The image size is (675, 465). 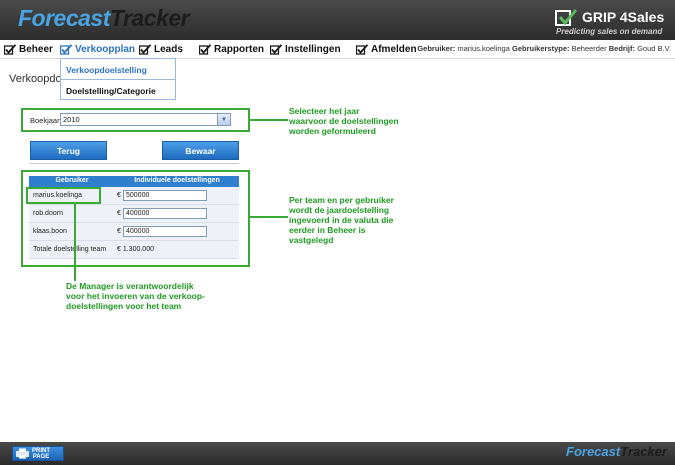 I want to click on manager-highlight, so click(x=63, y=195).